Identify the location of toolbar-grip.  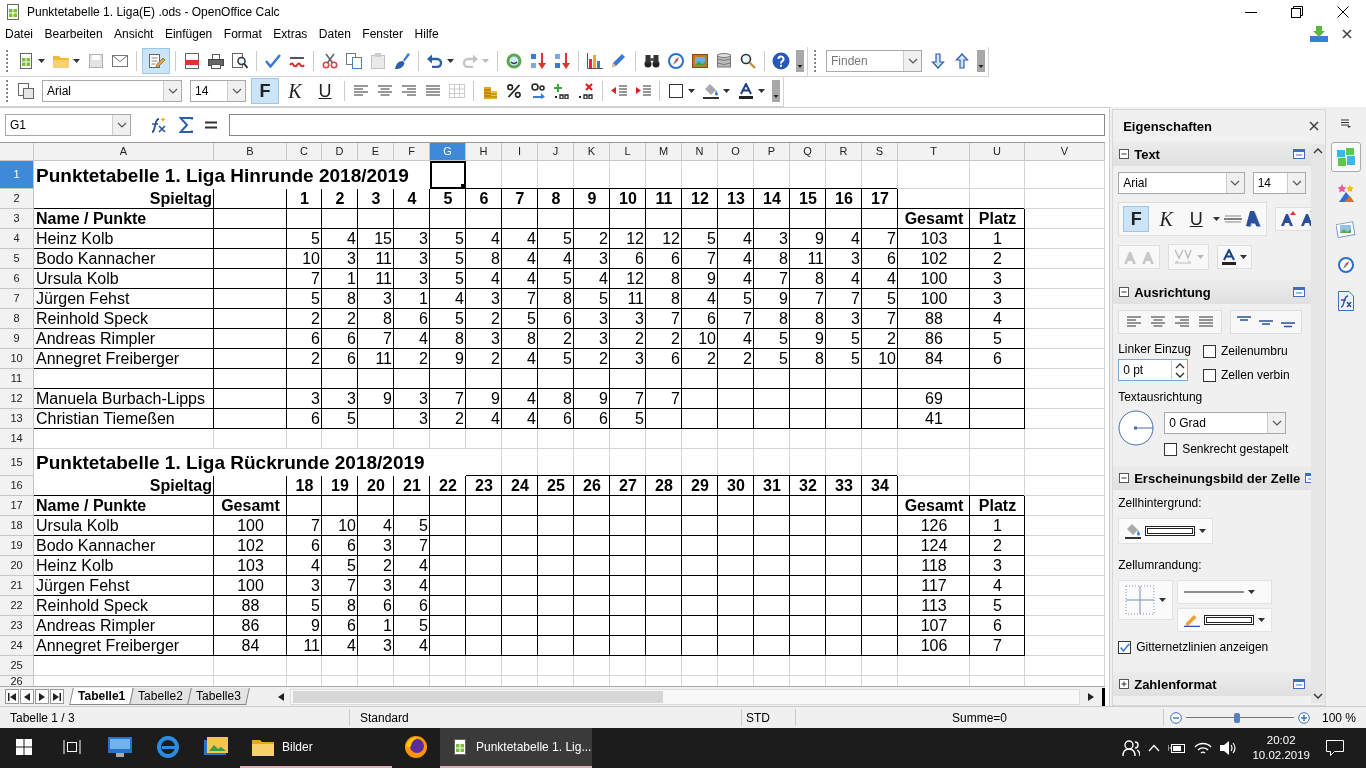
(815, 61).